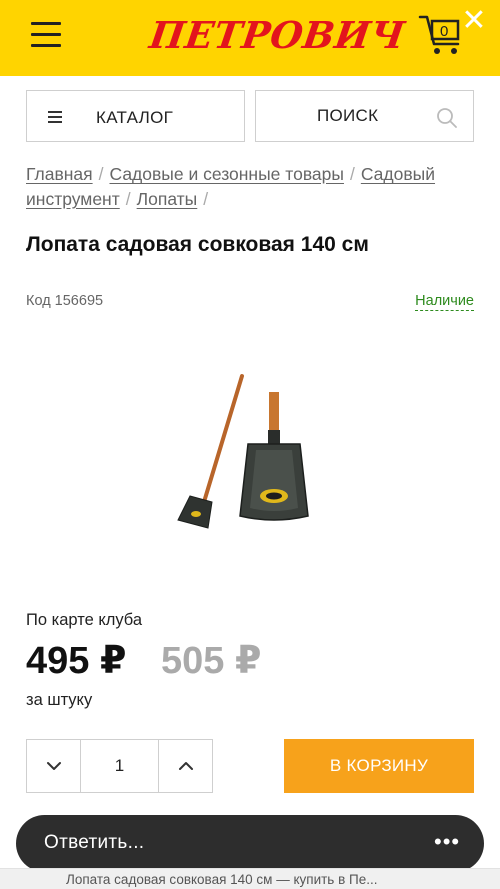 The width and height of the screenshot is (500, 889). Describe the element at coordinates (250, 843) in the screenshot. I see `reply-bar: Ответить... •••` at that location.